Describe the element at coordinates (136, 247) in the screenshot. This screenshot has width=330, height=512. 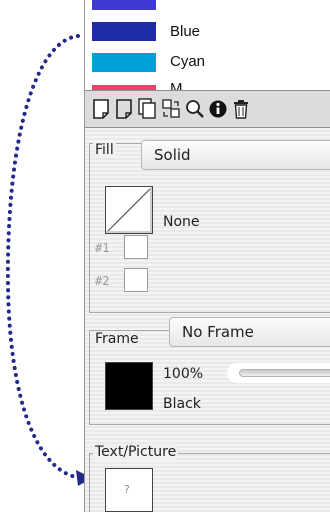
I see `fill-slot1-box` at that location.